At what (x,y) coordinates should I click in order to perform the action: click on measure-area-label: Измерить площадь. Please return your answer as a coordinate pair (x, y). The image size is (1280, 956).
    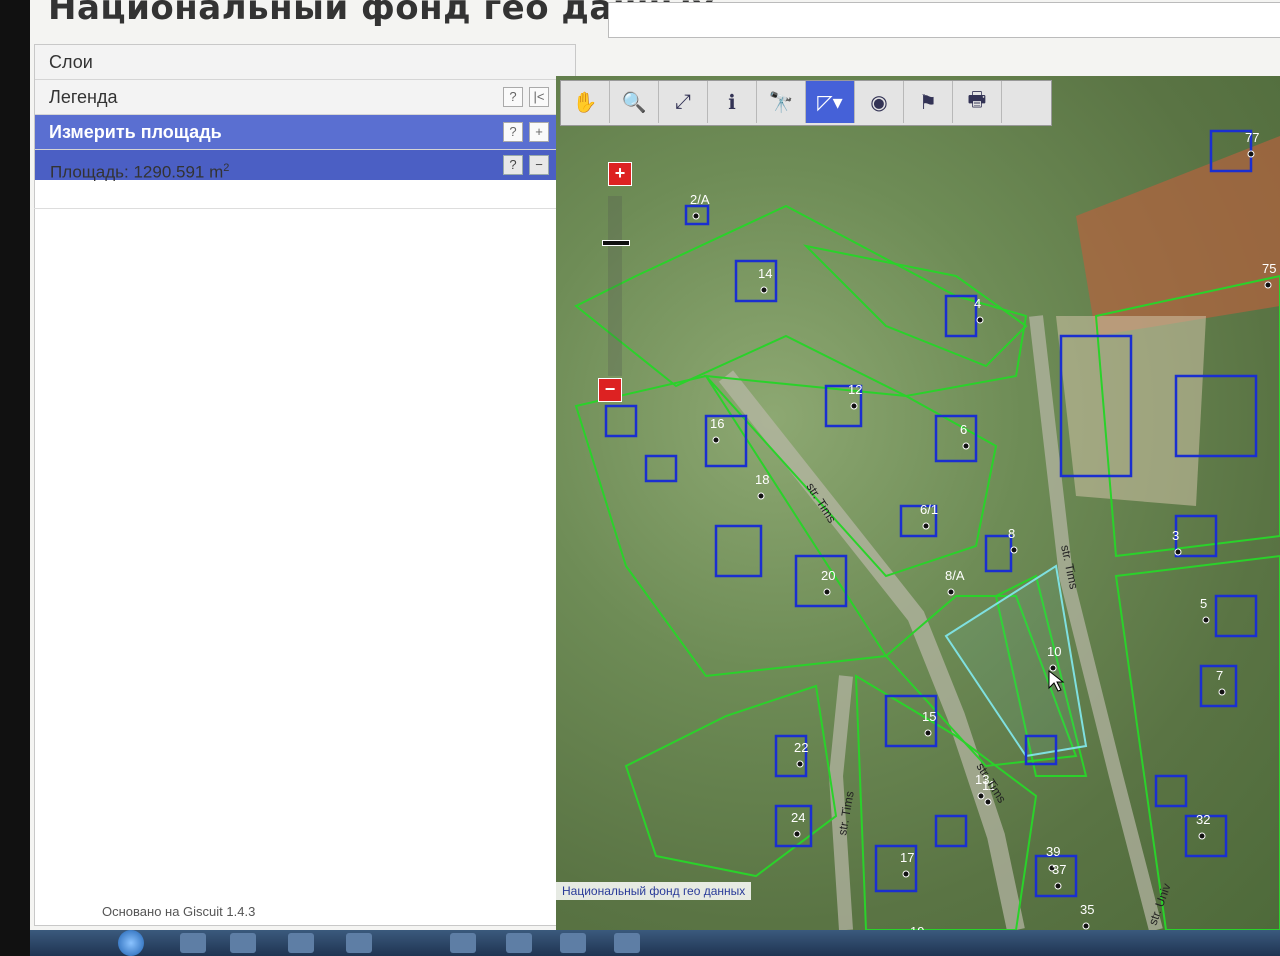
    Looking at the image, I should click on (135, 132).